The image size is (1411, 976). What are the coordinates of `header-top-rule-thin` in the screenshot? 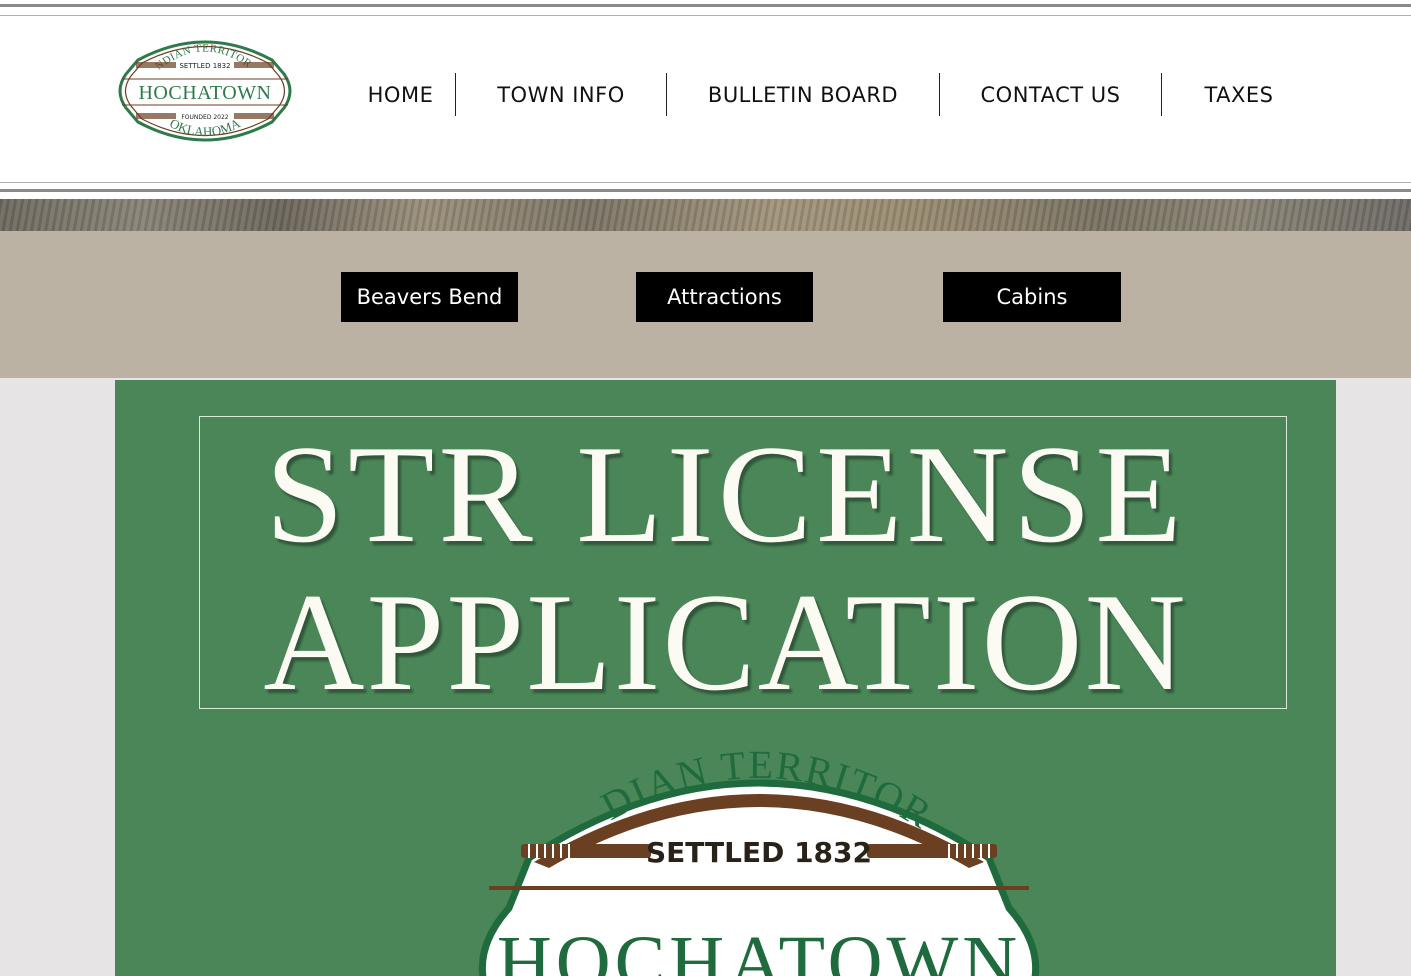 It's located at (705, 15).